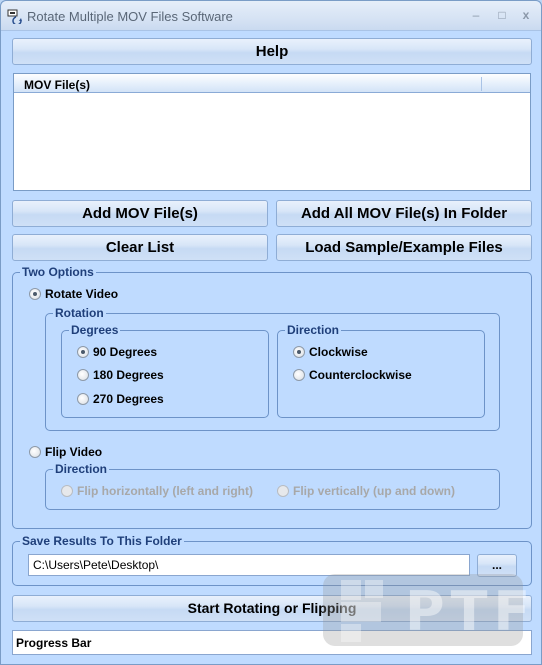 Image resolution: width=542 pixels, height=665 pixels. Describe the element at coordinates (128, 375) in the screenshot. I see `degrees-180-label: 180 Degrees` at that location.